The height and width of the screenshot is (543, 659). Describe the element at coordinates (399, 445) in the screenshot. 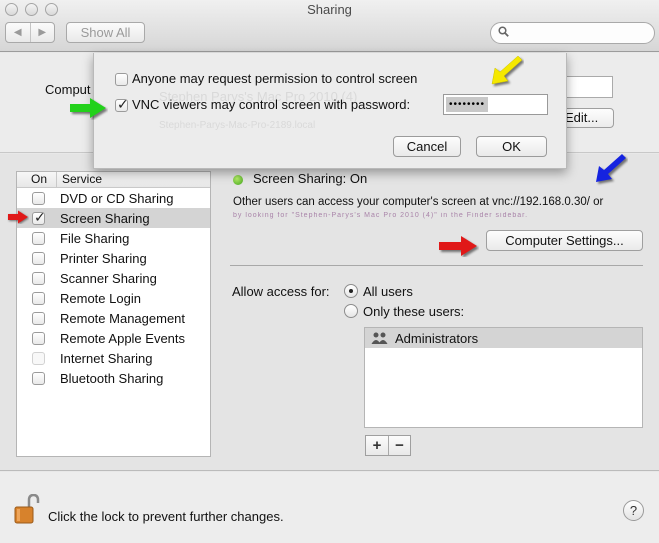

I see `remove-user-button: −` at that location.